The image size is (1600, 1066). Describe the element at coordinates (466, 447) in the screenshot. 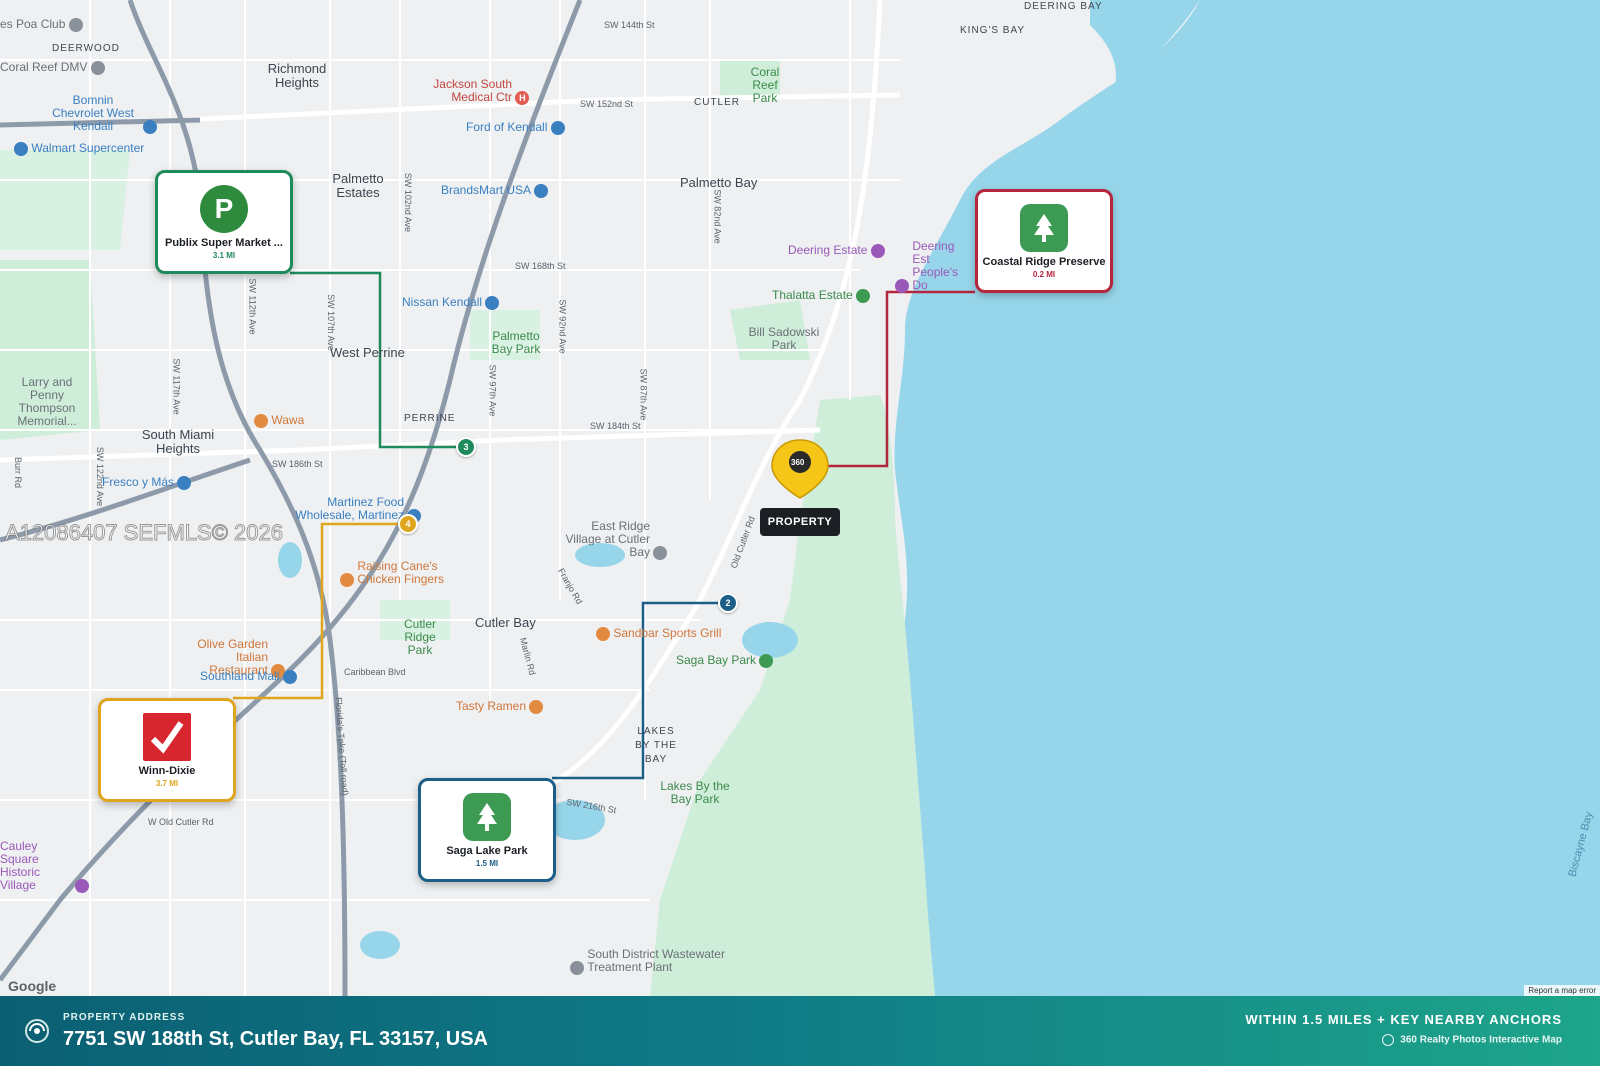

I see `route-marker-3: 3` at that location.